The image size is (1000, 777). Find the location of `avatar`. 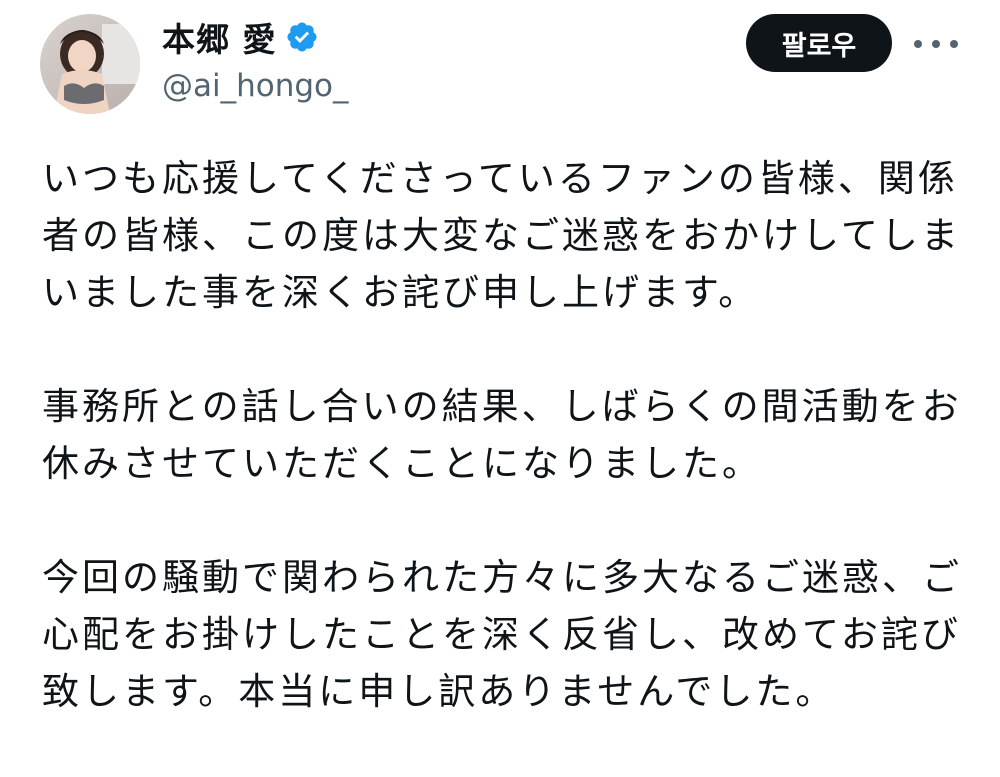

avatar is located at coordinates (90, 64).